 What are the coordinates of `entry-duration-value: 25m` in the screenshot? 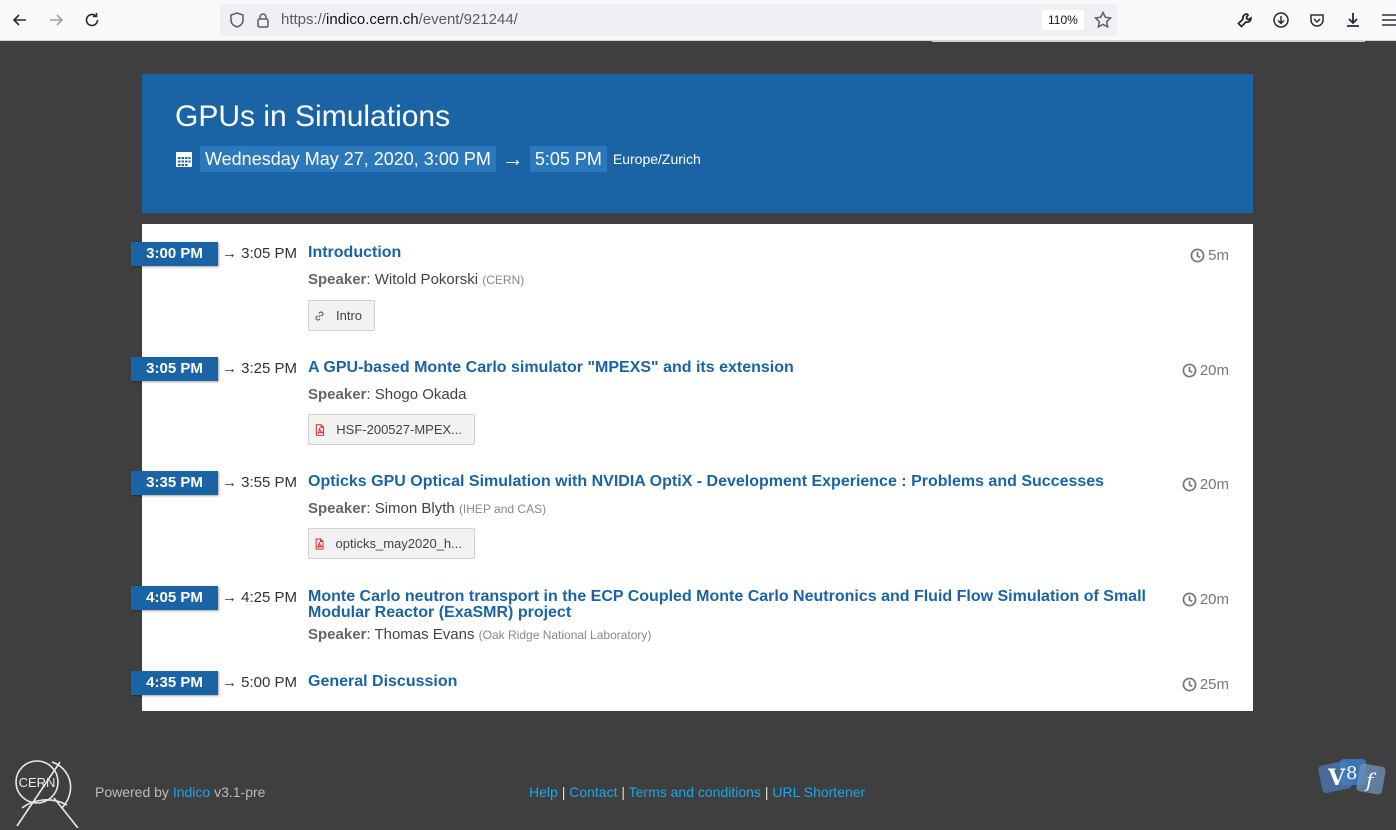 It's located at (1214, 684).